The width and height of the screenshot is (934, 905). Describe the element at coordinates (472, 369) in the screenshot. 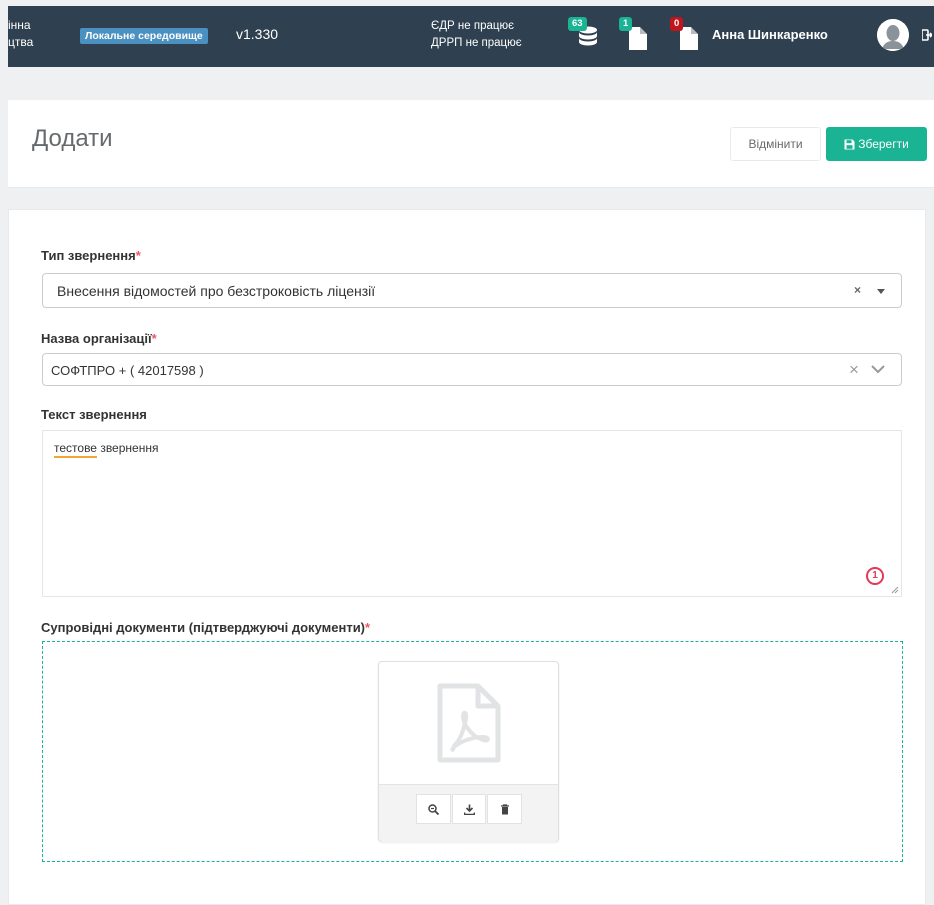

I see `organization-select: СОФТПРО + ( 42017598 ) ×` at that location.